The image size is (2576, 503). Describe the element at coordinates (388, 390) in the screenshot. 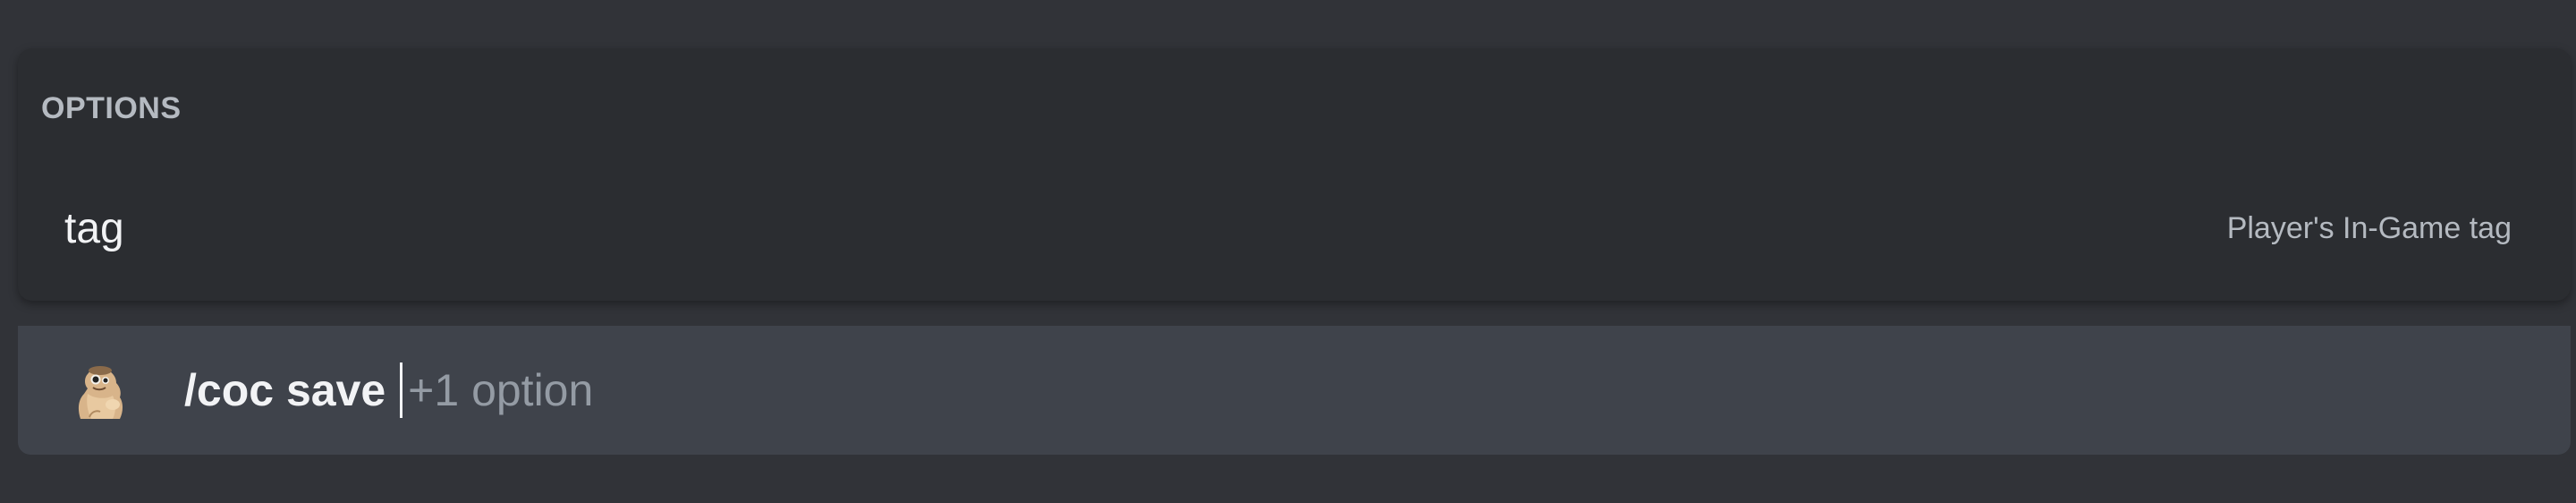

I see `command-text: /coc save +1 option` at that location.